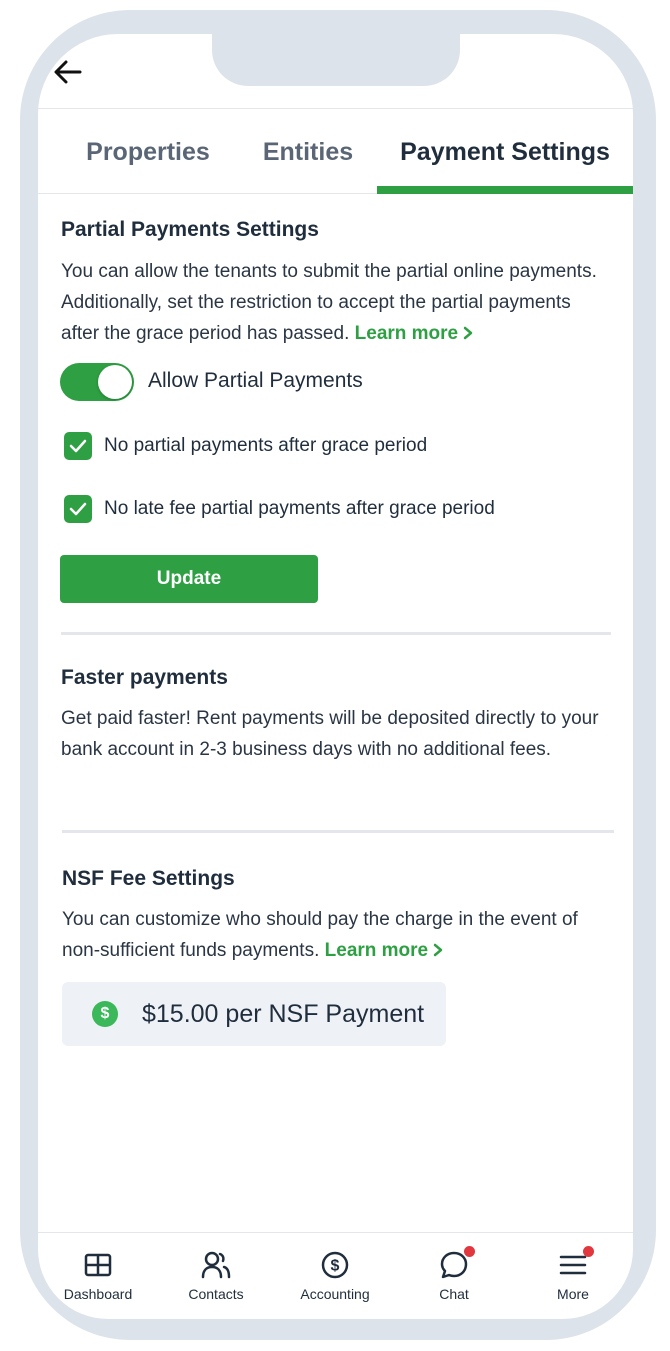 The width and height of the screenshot is (670, 1351). Describe the element at coordinates (384, 950) in the screenshot. I see `nsf-learn-more-link: Learn more` at that location.